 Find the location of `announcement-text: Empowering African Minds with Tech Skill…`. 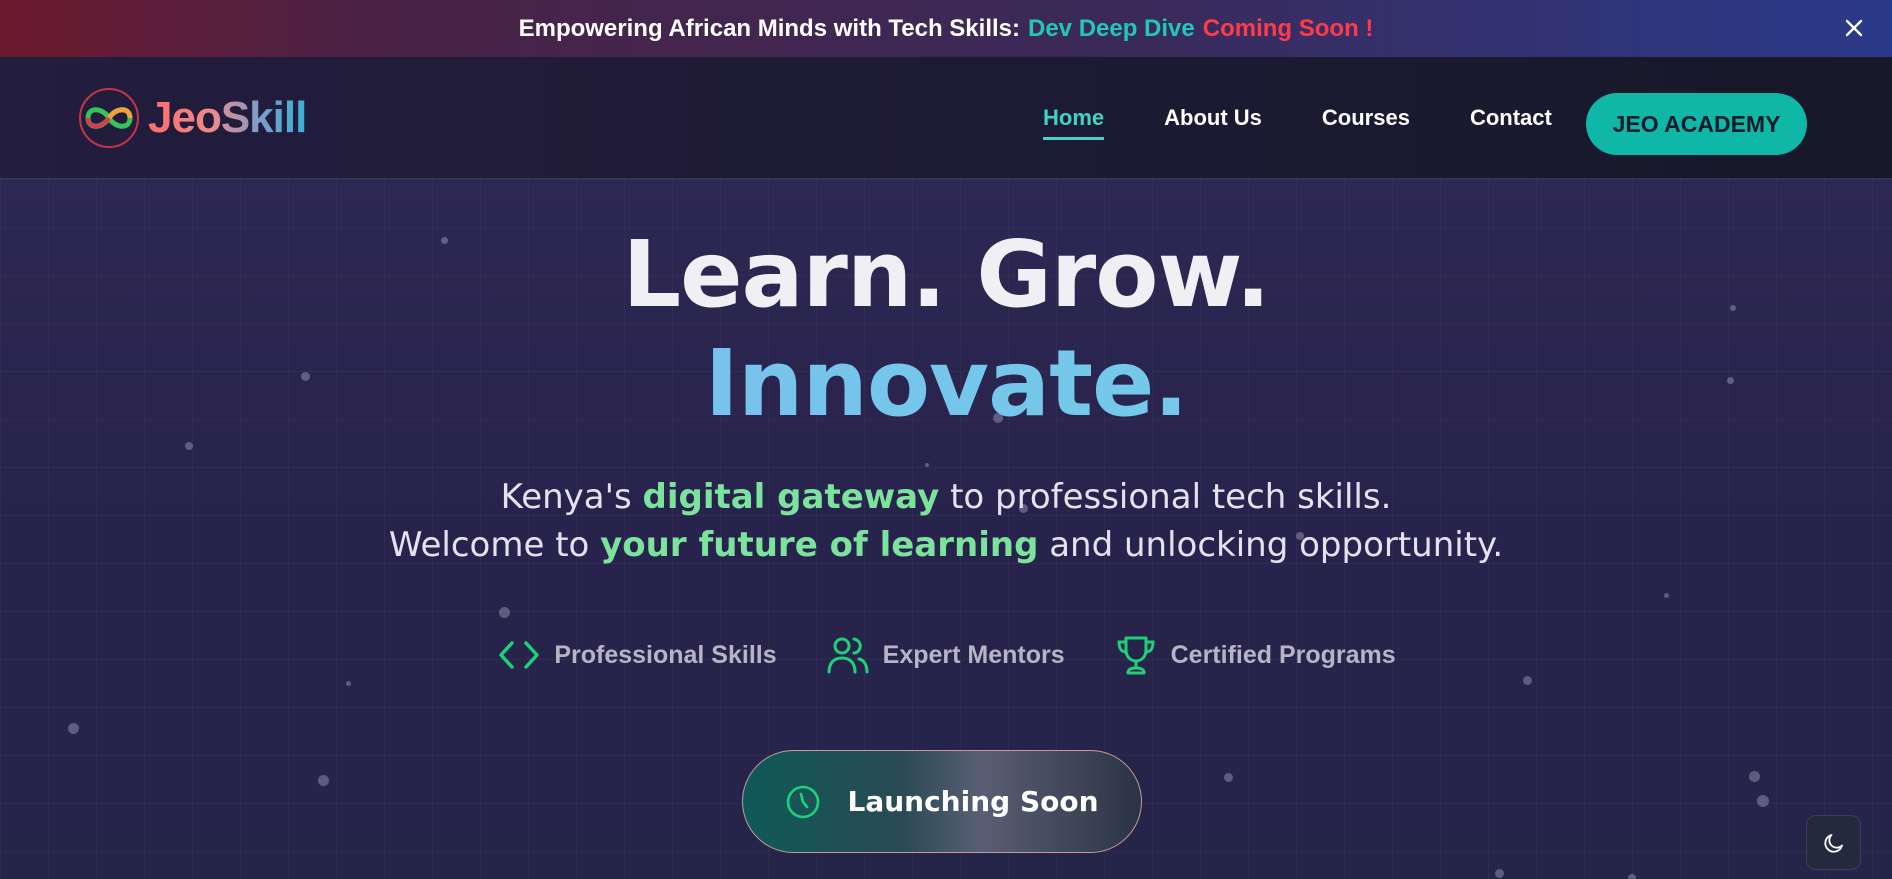

announcement-text: Empowering African Minds with Tech Skill… is located at coordinates (769, 28).